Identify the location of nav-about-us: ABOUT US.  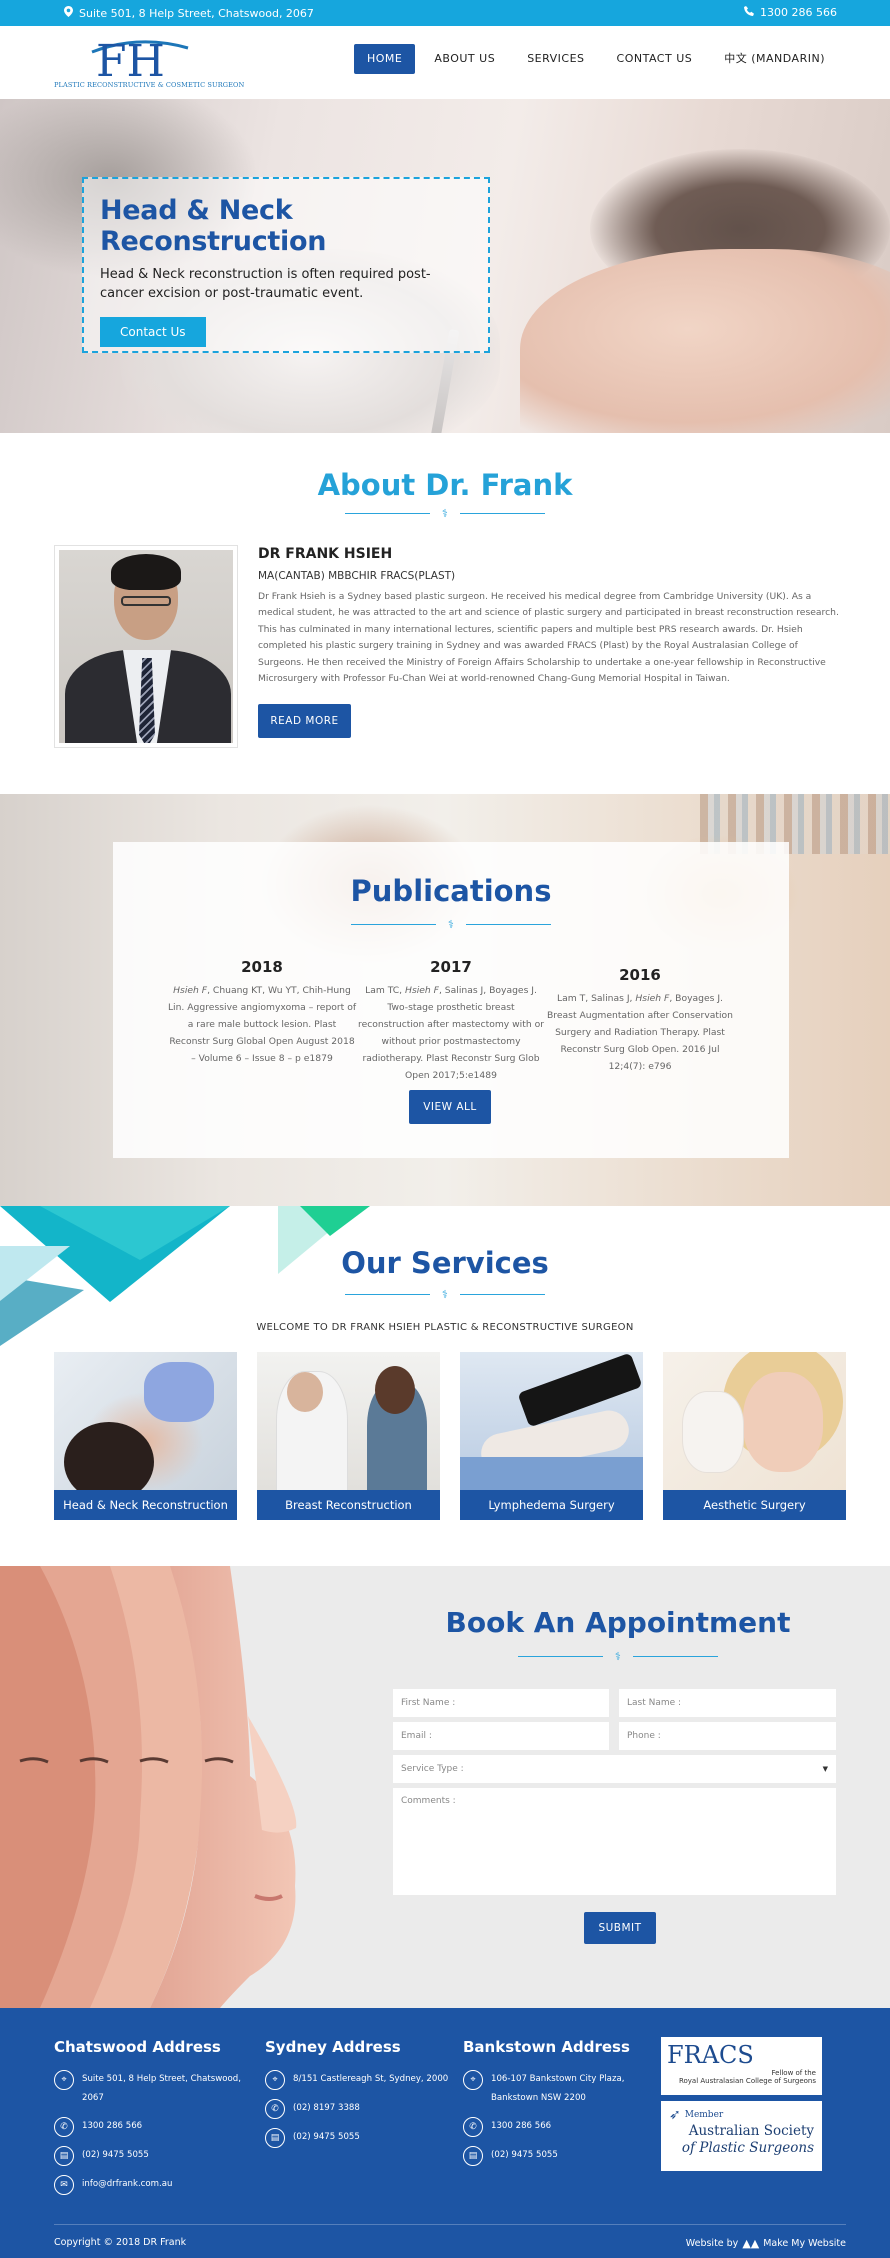
(464, 59).